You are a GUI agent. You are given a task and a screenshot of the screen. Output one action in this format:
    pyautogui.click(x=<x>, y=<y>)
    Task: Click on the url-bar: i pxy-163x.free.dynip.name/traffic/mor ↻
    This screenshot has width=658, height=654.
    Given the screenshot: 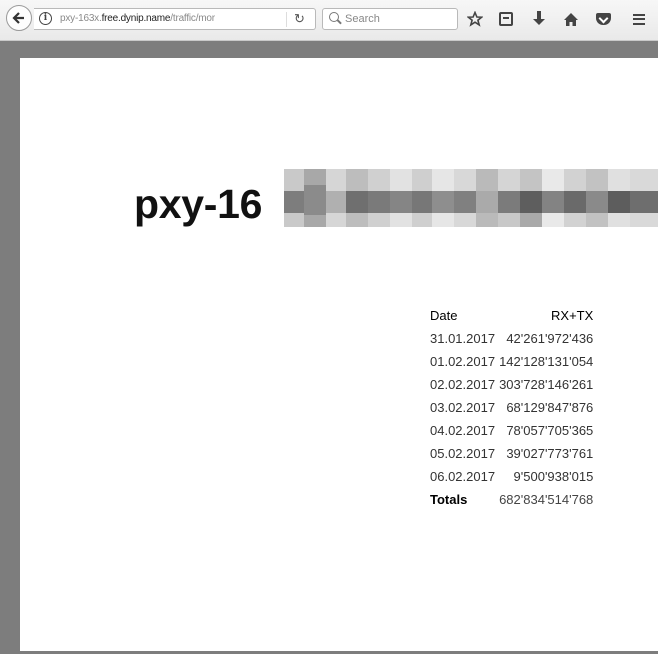 What is the action you would take?
    pyautogui.click(x=175, y=19)
    